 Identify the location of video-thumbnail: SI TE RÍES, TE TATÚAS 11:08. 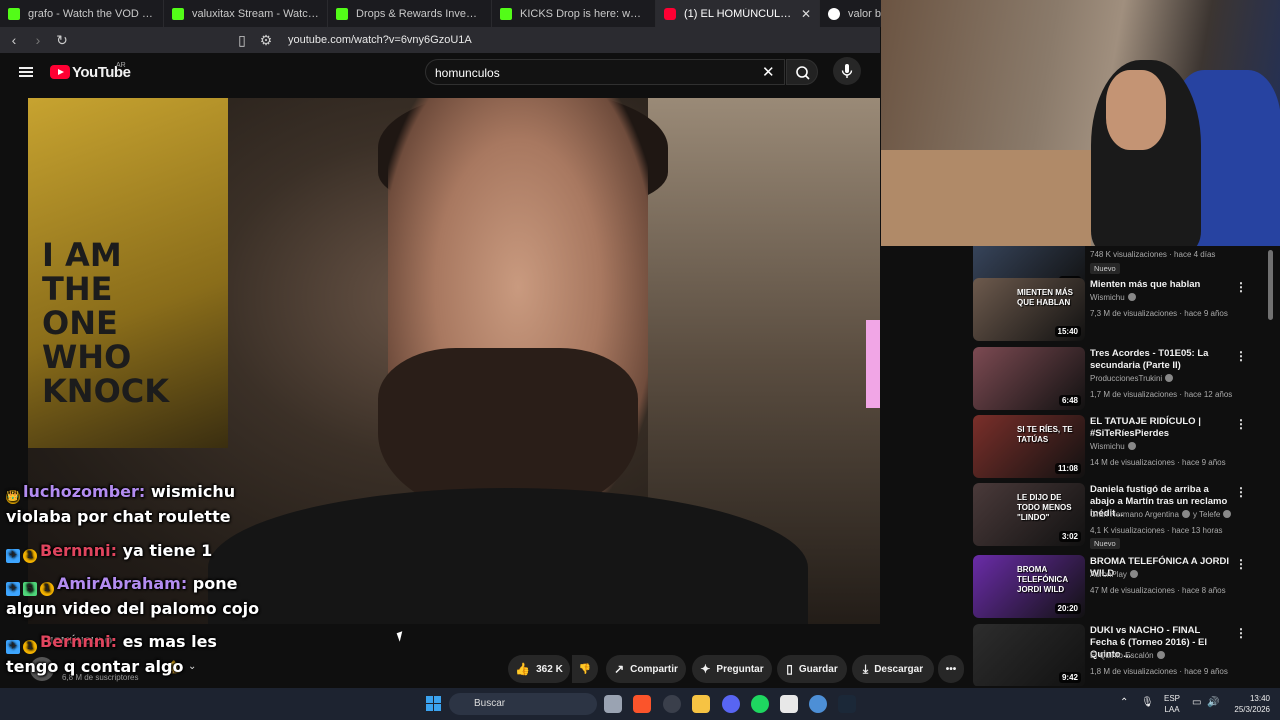
(1029, 446).